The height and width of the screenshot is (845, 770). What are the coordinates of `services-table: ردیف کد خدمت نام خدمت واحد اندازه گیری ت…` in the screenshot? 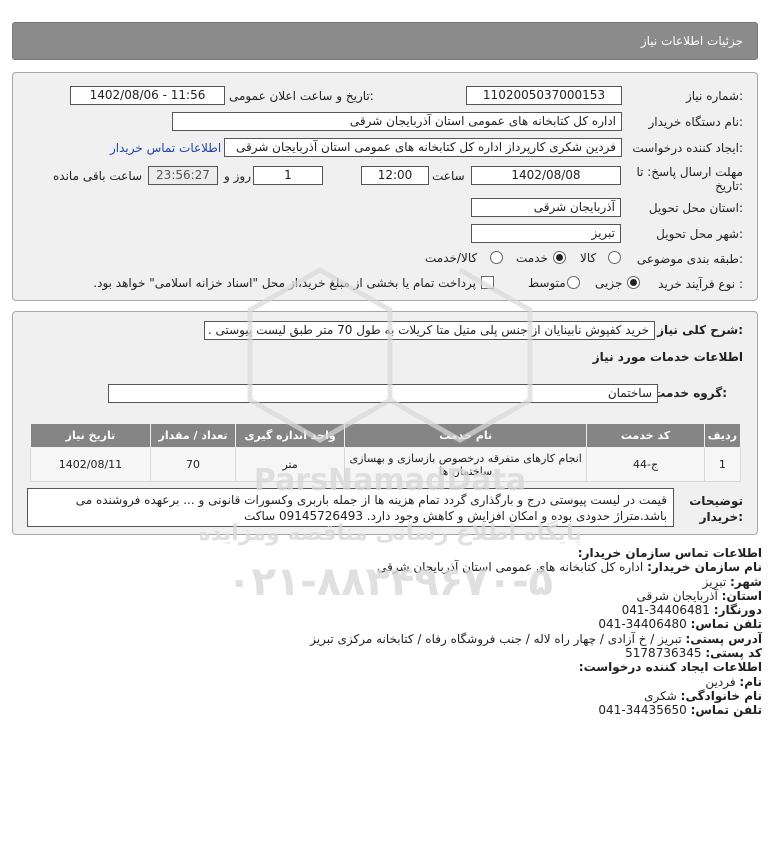 It's located at (386, 452).